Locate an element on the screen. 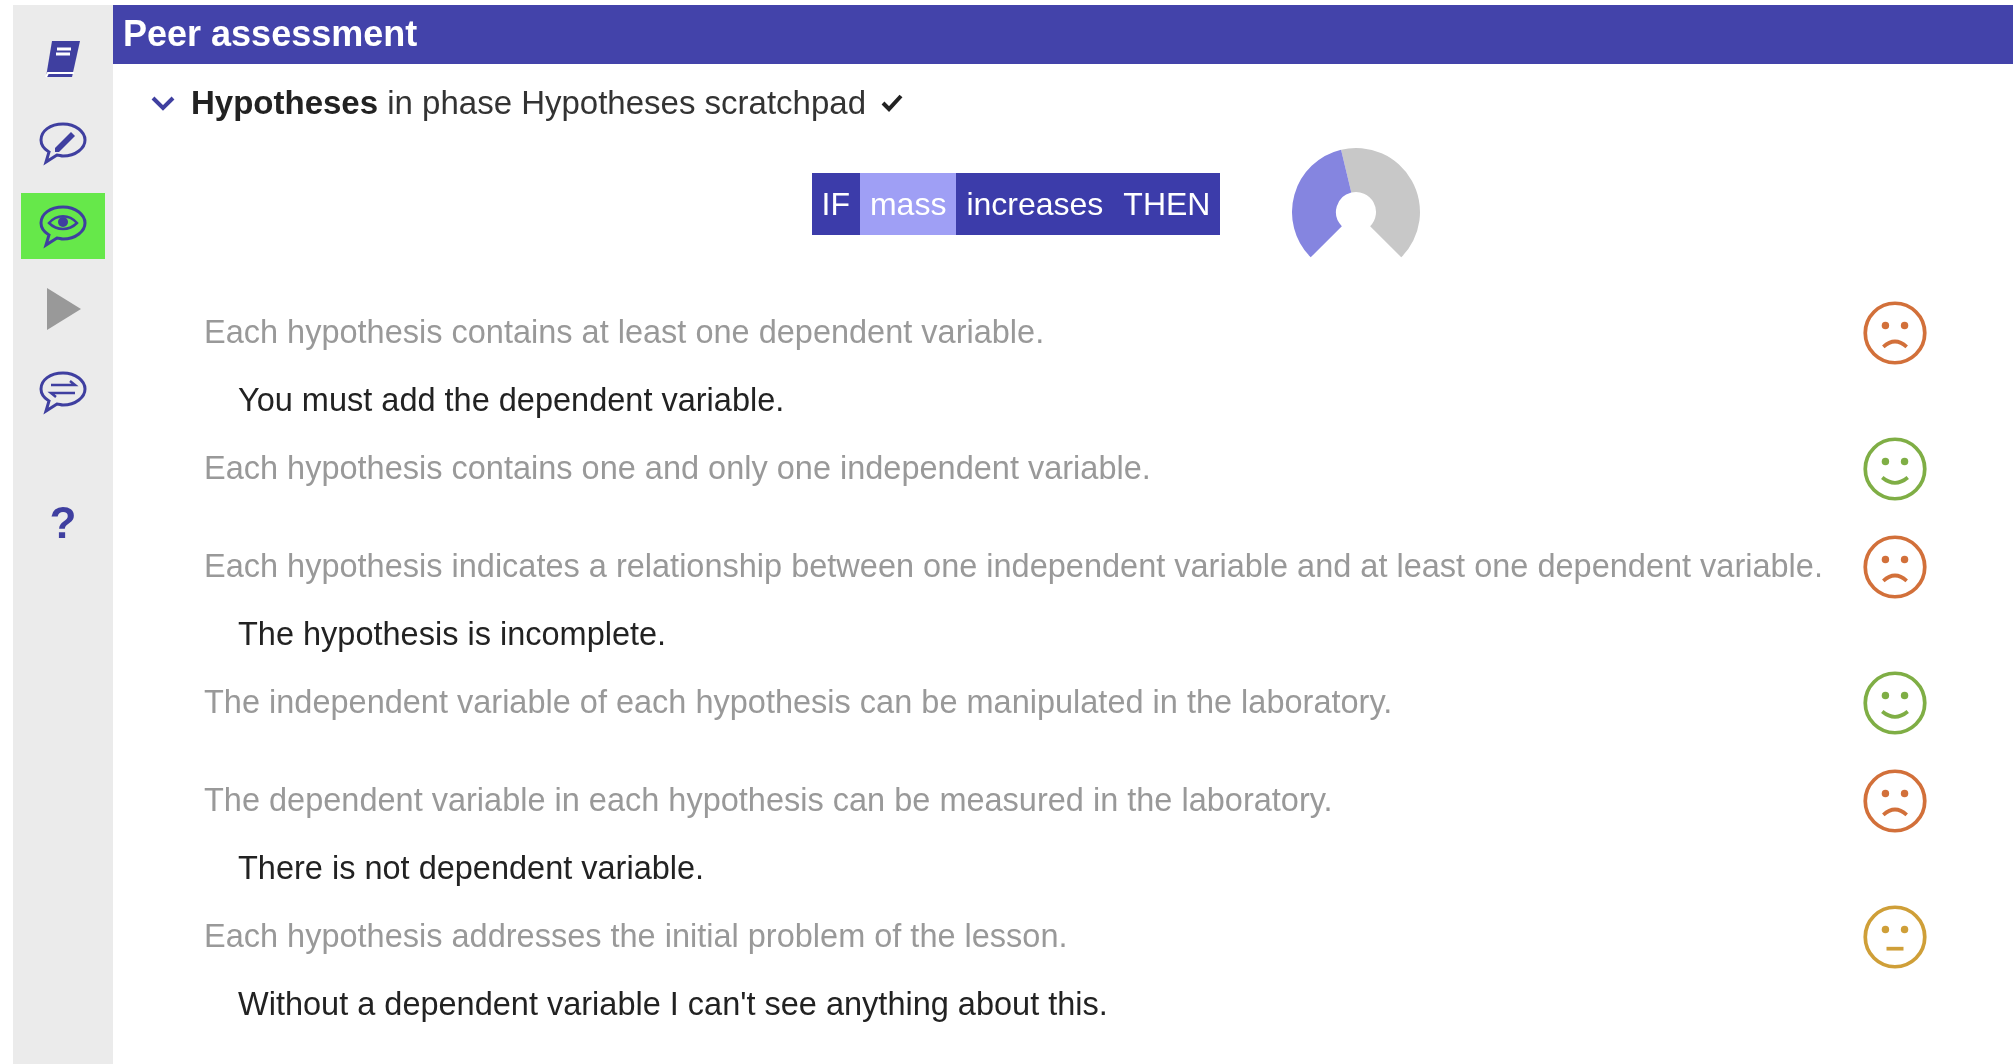 This screenshot has width=2013, height=1064. feedback-comment: There is not dependent variable. is located at coordinates (471, 868).